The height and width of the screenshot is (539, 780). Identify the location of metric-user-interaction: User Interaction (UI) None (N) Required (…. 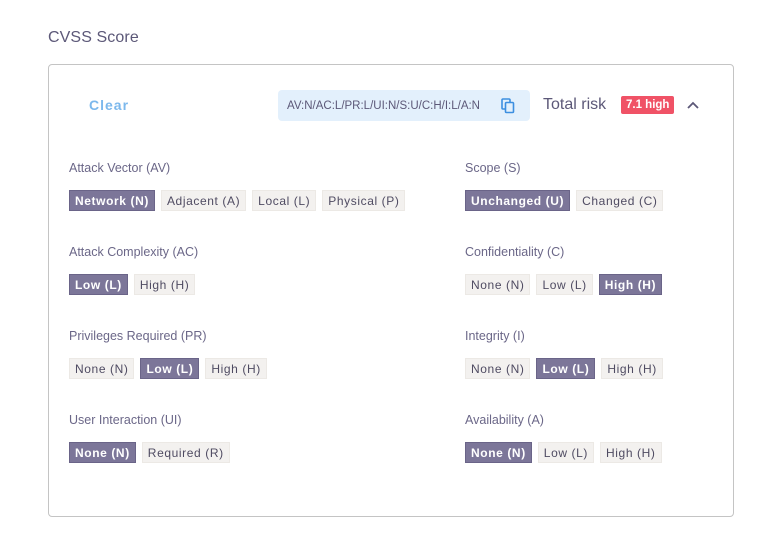
(152, 437).